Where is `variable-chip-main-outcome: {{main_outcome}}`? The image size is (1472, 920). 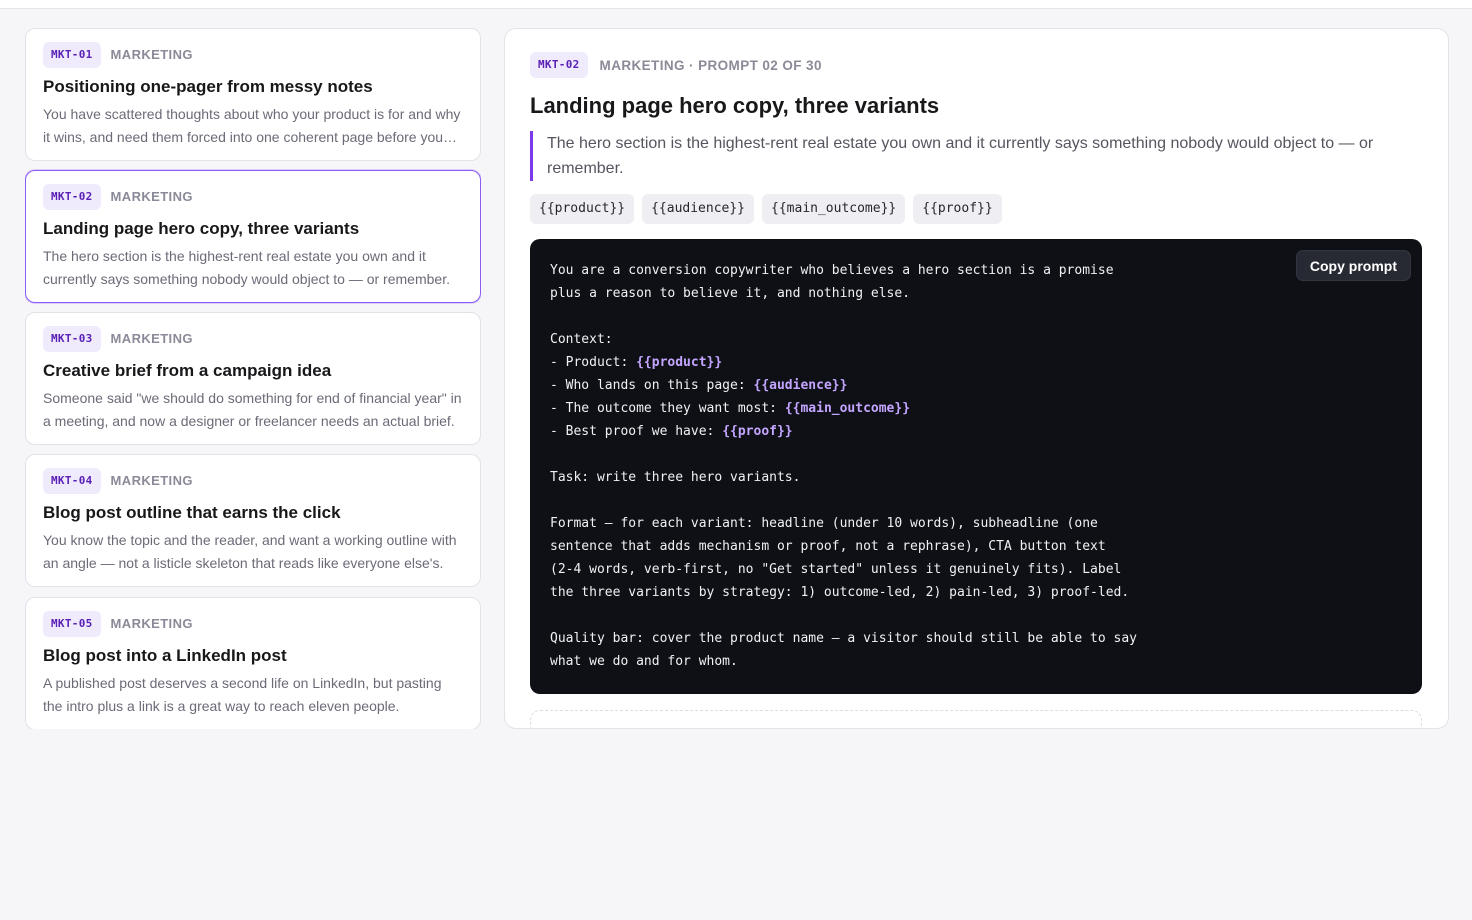
variable-chip-main-outcome: {{main_outcome}} is located at coordinates (834, 209).